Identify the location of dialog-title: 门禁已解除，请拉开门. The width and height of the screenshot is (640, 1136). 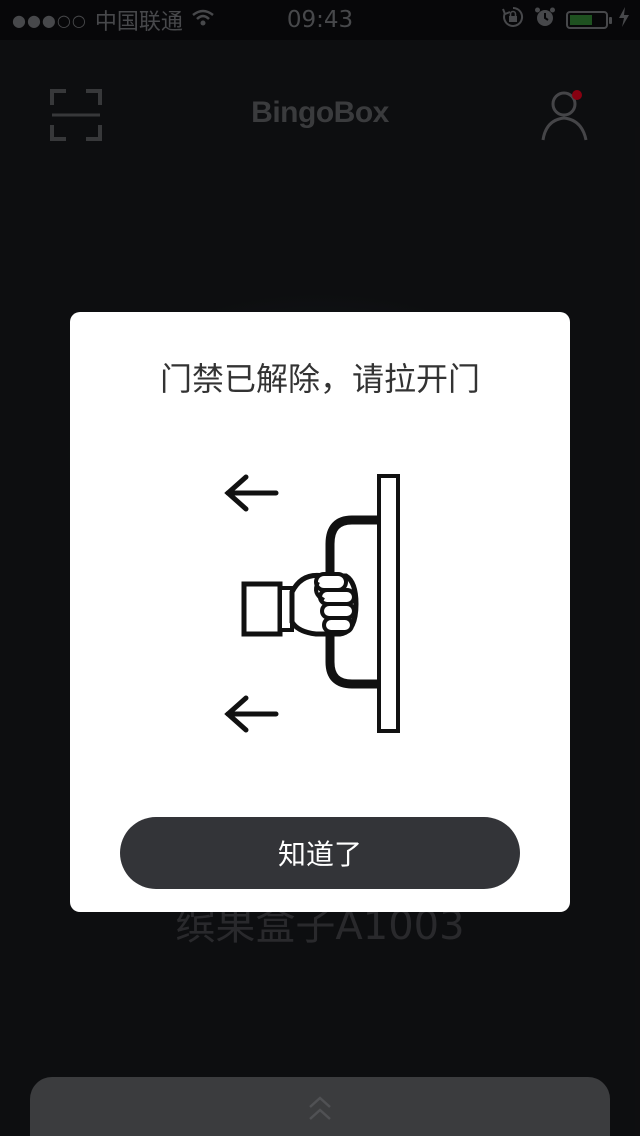
(319, 379).